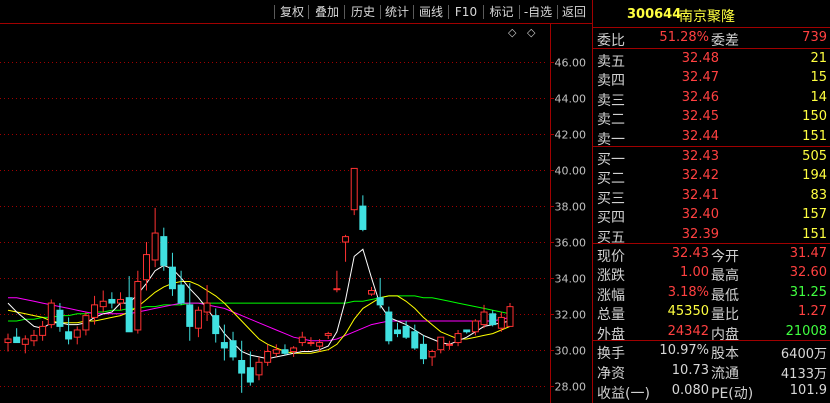  I want to click on quote-value: 24342, so click(688, 331).